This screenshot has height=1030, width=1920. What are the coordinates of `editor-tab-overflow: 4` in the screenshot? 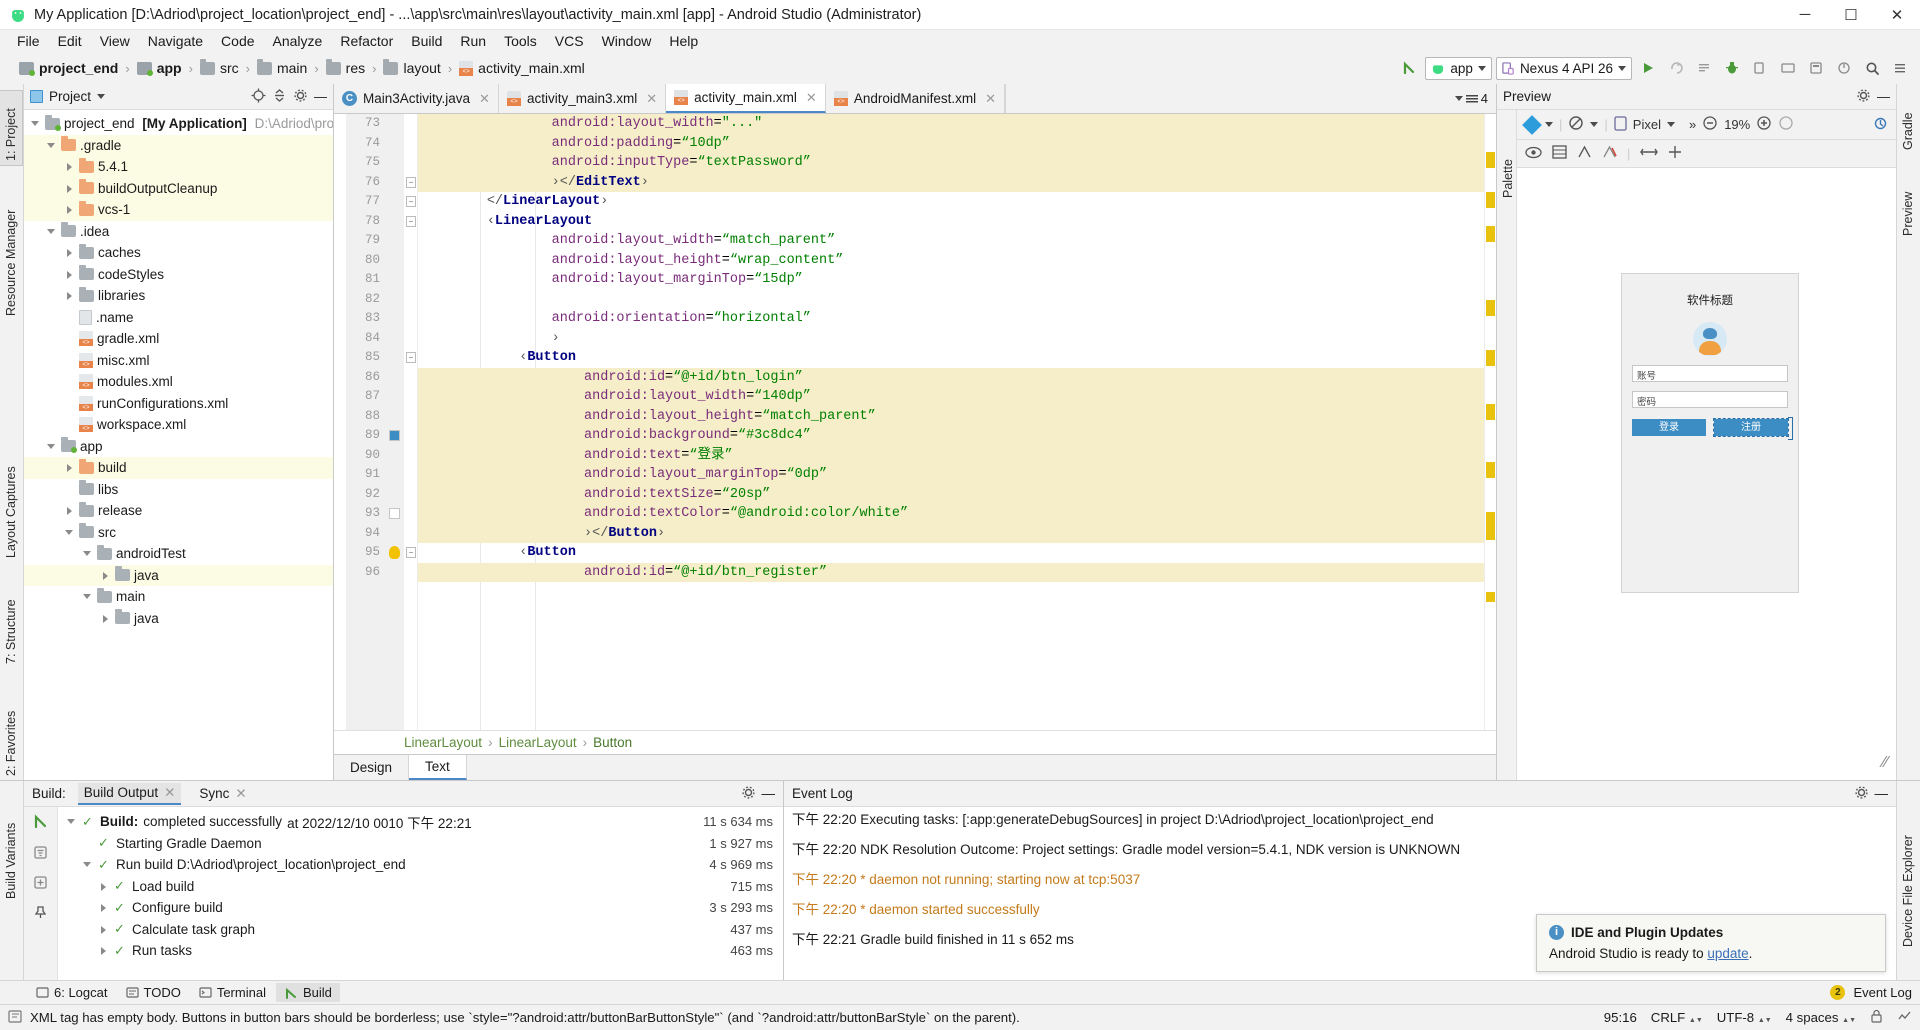 It's located at (1250, 98).